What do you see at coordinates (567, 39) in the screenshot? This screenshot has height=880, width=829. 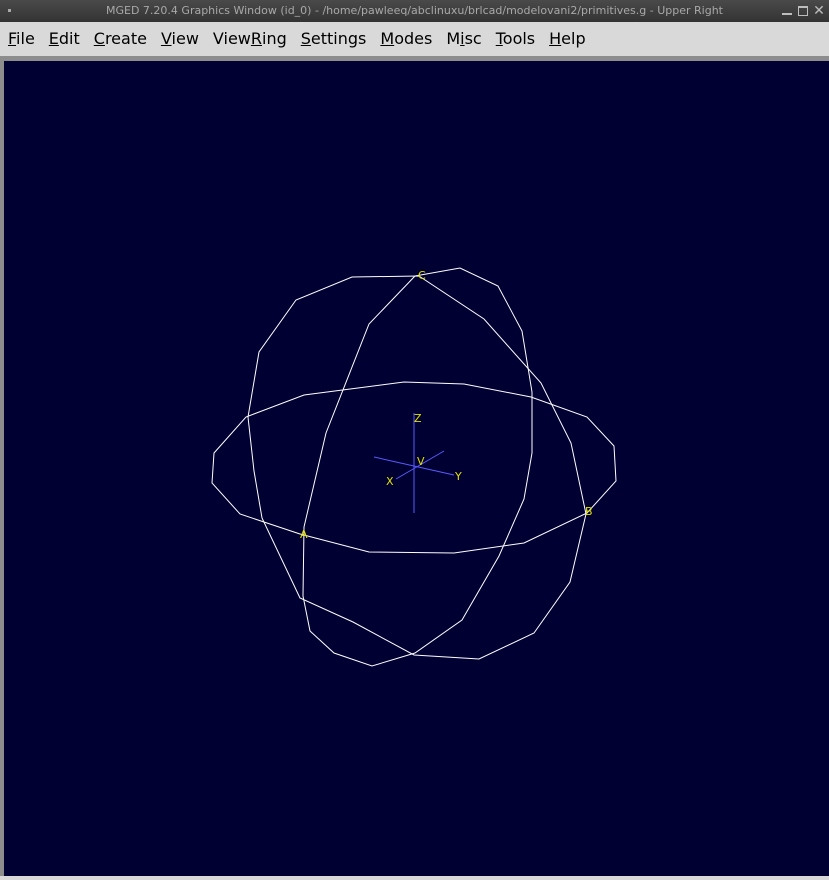 I see `menu-help: Help` at bounding box center [567, 39].